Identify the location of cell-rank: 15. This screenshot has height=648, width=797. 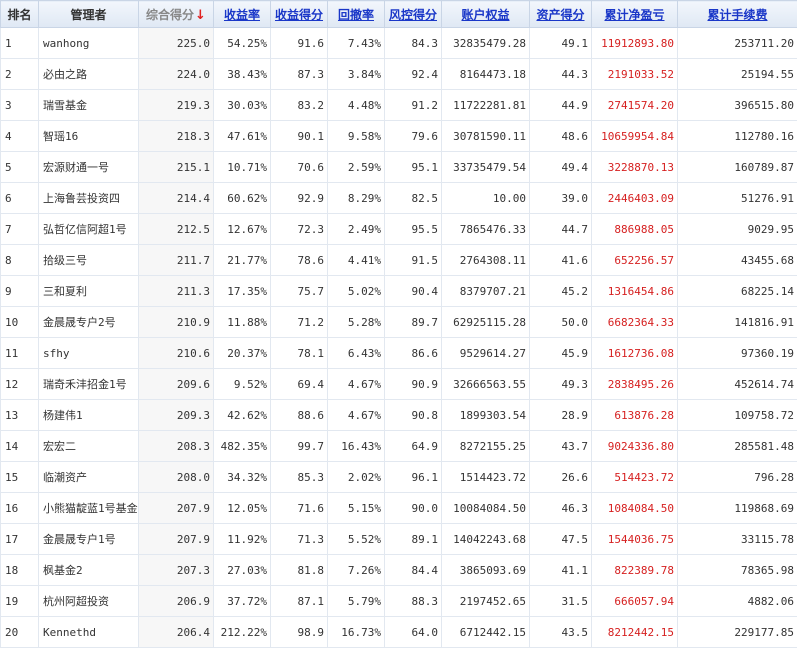
(20, 477).